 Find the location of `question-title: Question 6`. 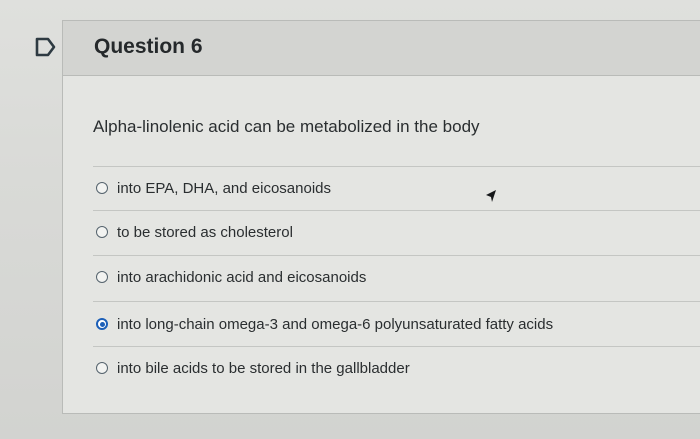

question-title: Question 6 is located at coordinates (148, 46).